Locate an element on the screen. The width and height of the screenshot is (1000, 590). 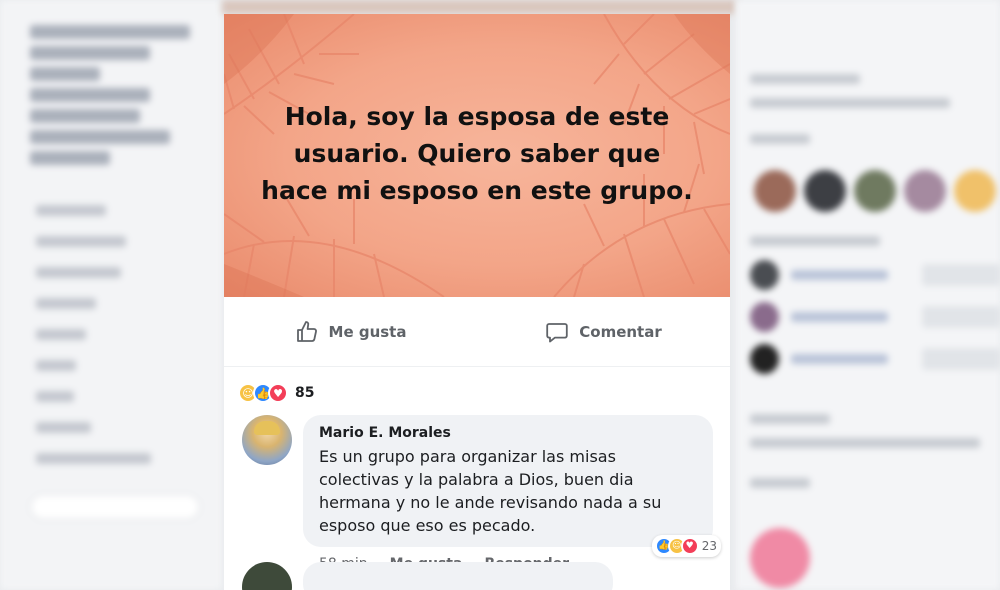
post-actions-bar: Me gusta Comentar is located at coordinates (477, 332).